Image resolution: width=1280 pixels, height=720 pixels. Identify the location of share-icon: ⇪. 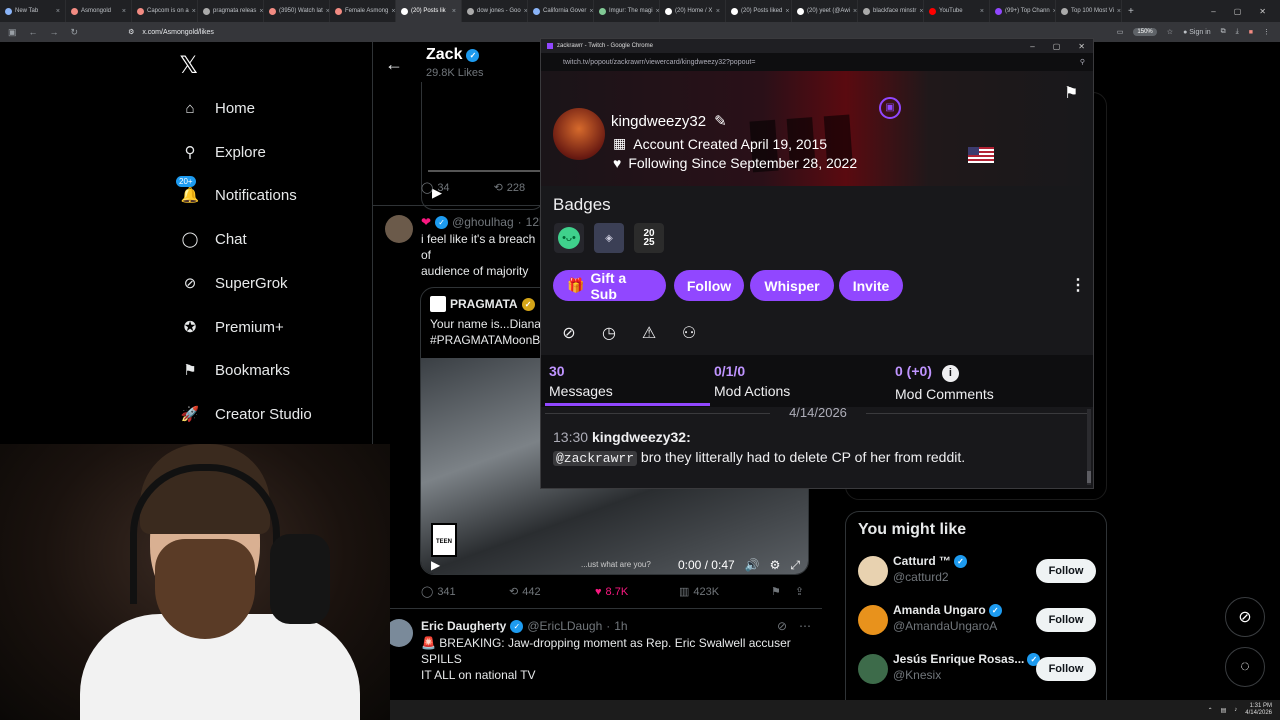
(799, 591).